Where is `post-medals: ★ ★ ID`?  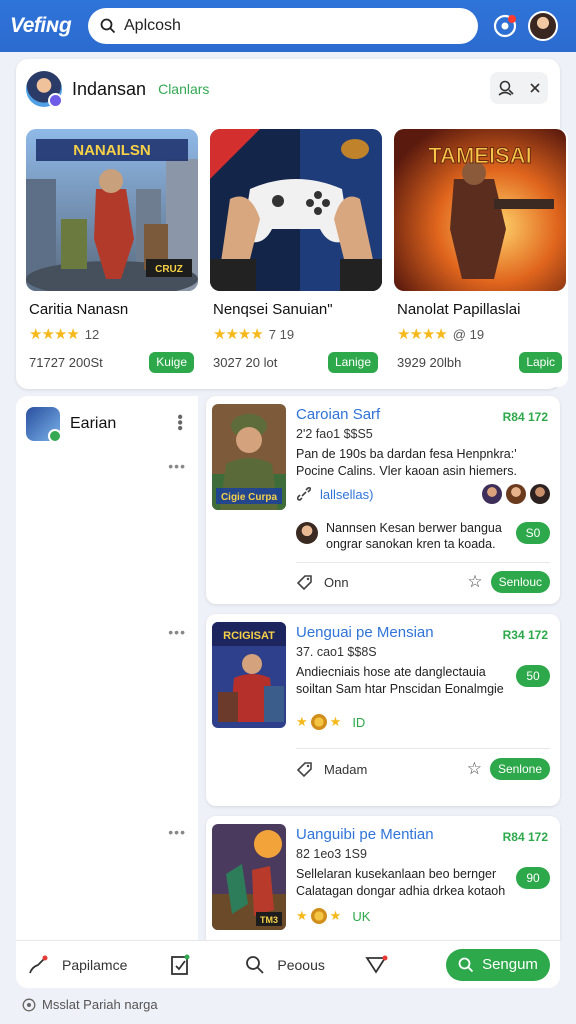
post-medals: ★ ★ ID is located at coordinates (330, 722).